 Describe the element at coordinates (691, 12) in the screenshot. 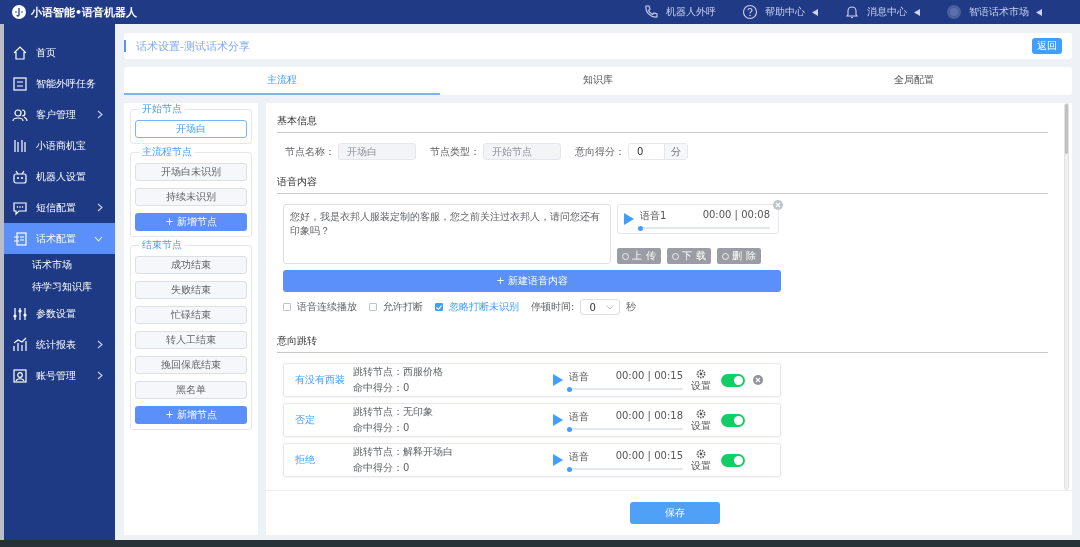

I see `header-link: 机器人外呼` at that location.